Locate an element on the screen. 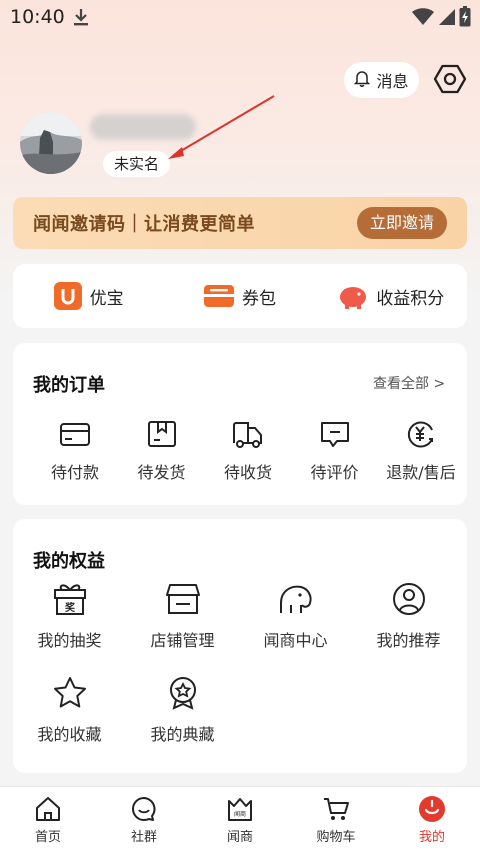 Image resolution: width=480 pixels, height=853 pixels. orders-title: 我的订单 is located at coordinates (69, 385).